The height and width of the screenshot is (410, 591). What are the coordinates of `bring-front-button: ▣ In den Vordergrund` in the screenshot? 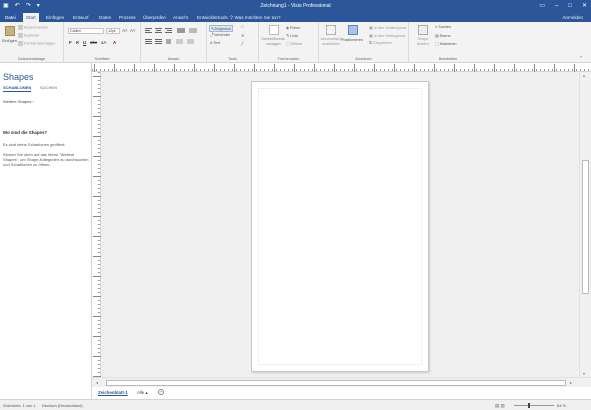 It's located at (387, 27).